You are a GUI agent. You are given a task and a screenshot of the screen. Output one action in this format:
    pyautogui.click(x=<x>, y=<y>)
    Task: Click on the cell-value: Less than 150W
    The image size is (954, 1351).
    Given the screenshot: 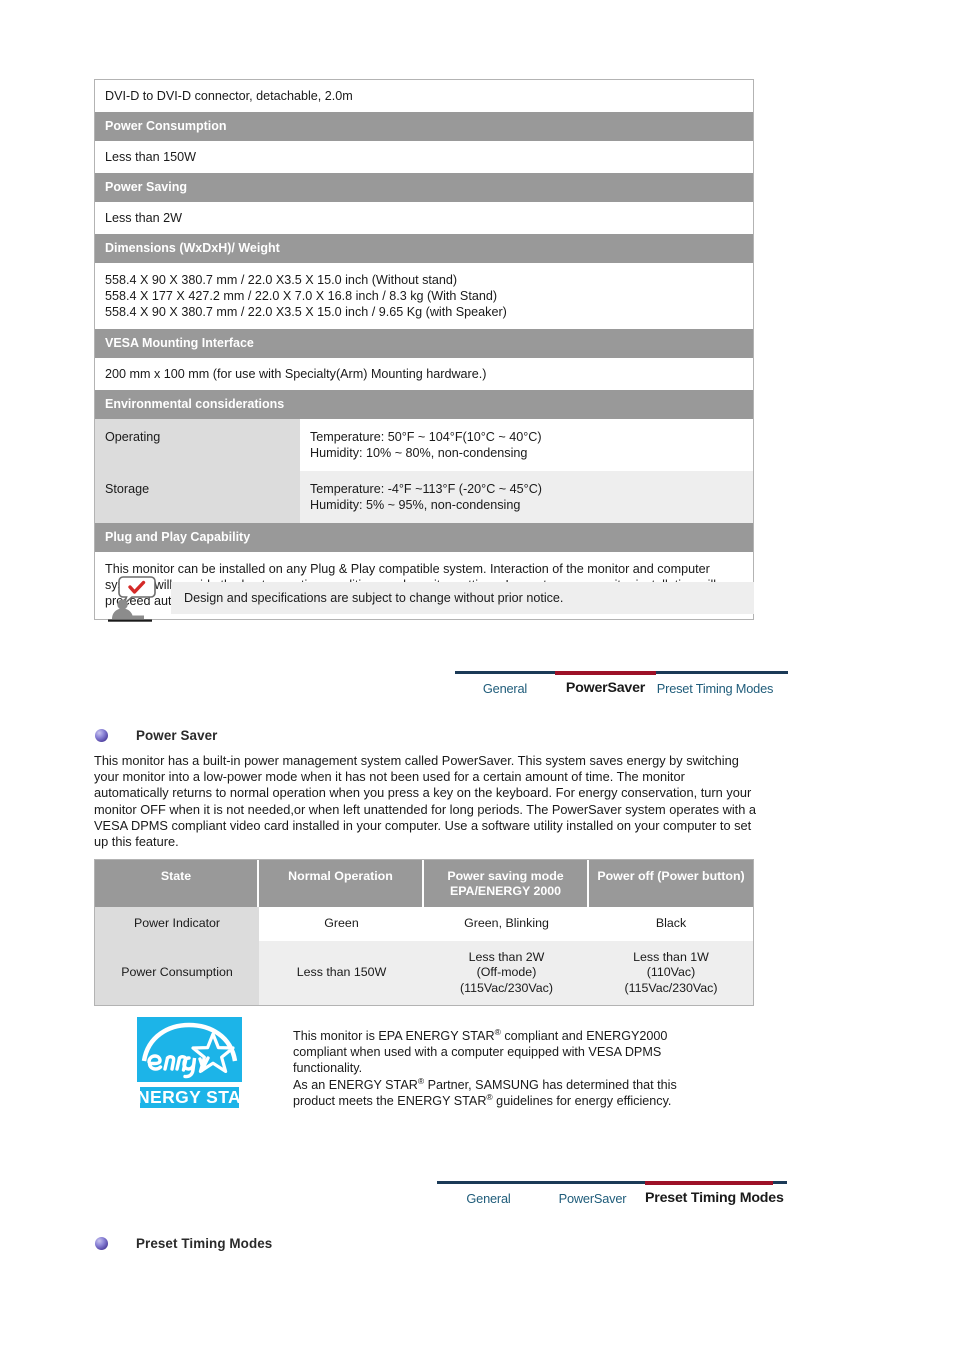 What is the action you would take?
    pyautogui.click(x=341, y=972)
    